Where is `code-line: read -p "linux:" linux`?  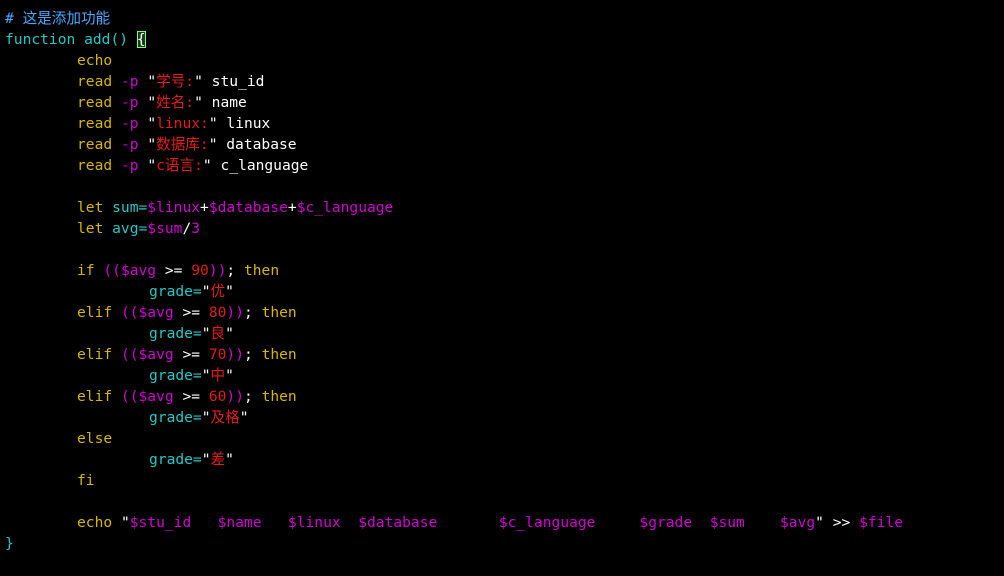
code-line: read -p "linux:" linux is located at coordinates (503, 123).